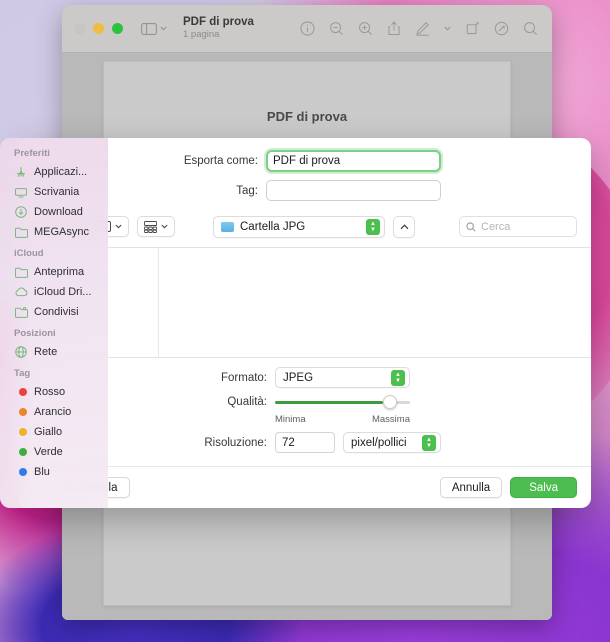 Image resolution: width=610 pixels, height=642 pixels. I want to click on desktop-icon, so click(21, 192).